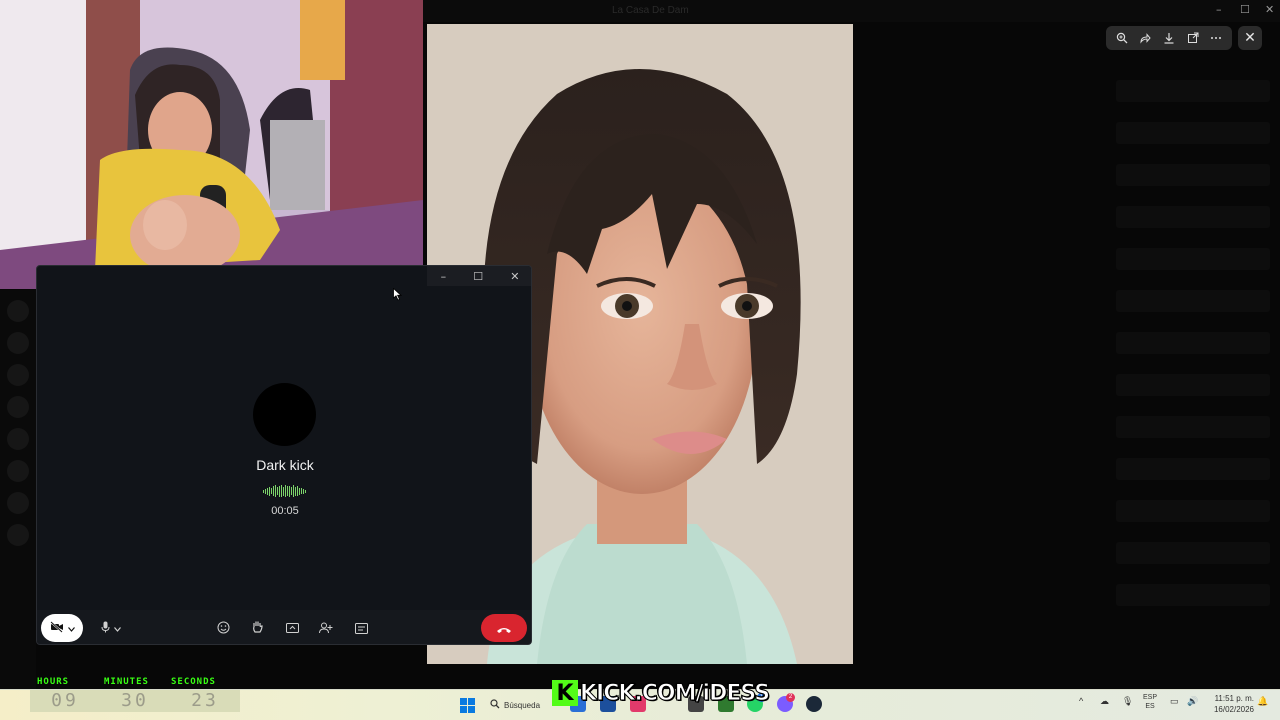  I want to click on microphone-tray-icon: 🎙, so click(1127, 701).